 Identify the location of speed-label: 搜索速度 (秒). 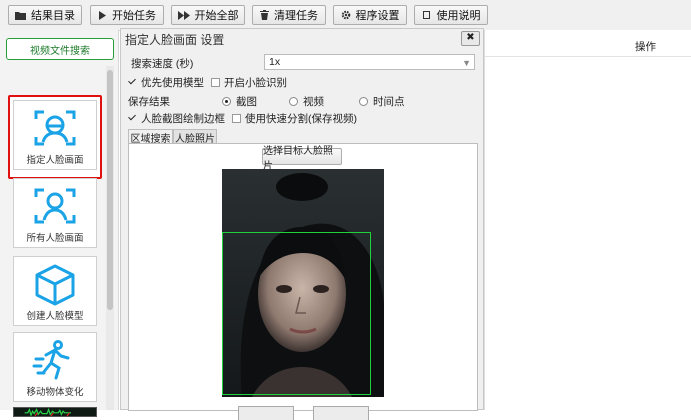
(162, 64).